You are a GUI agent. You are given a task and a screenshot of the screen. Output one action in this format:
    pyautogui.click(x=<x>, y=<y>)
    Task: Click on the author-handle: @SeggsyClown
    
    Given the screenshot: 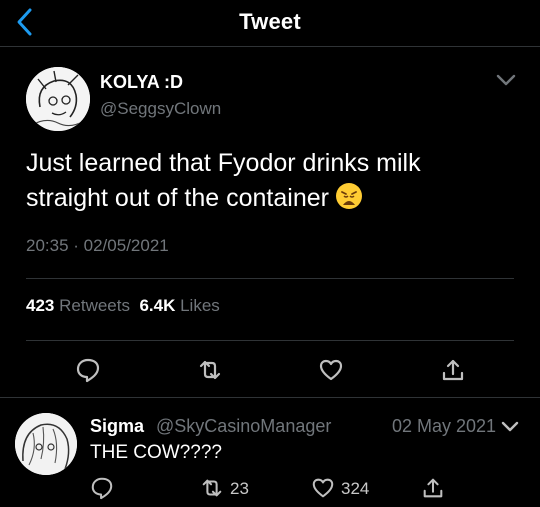 What is the action you would take?
    pyautogui.click(x=160, y=109)
    